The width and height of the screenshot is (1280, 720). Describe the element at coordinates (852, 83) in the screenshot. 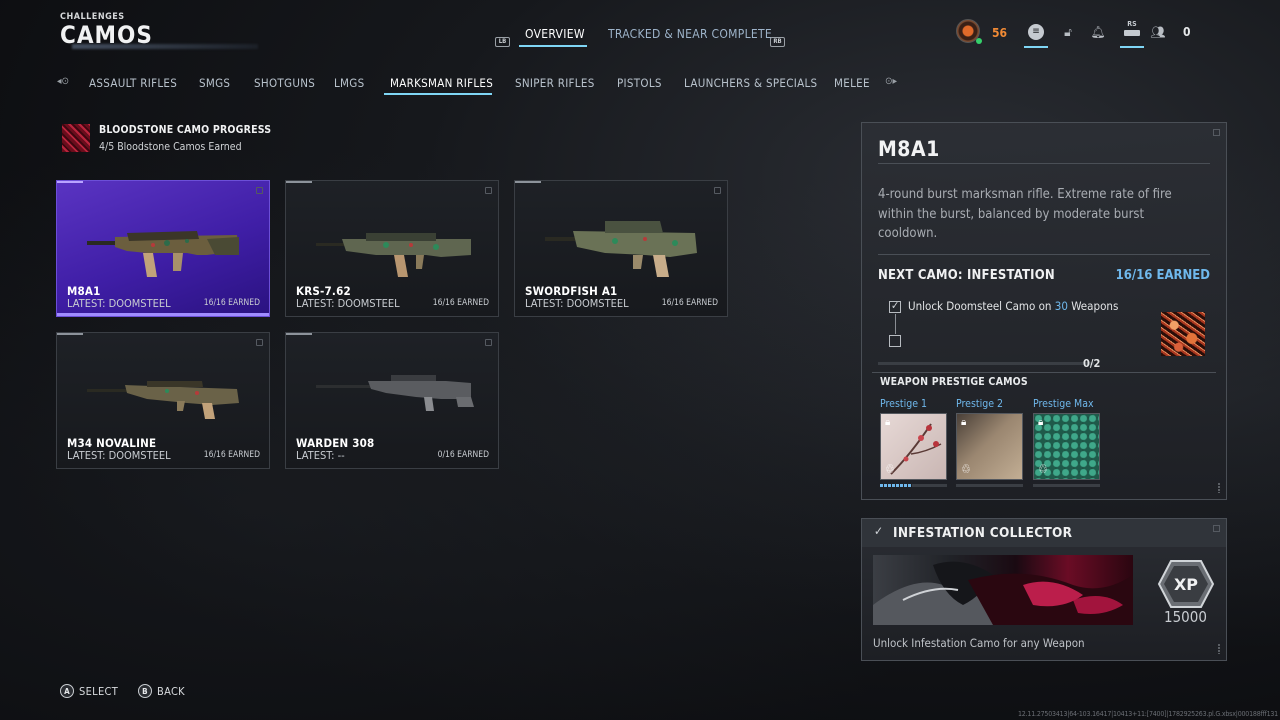

I see `category-melee: MELEE` at that location.